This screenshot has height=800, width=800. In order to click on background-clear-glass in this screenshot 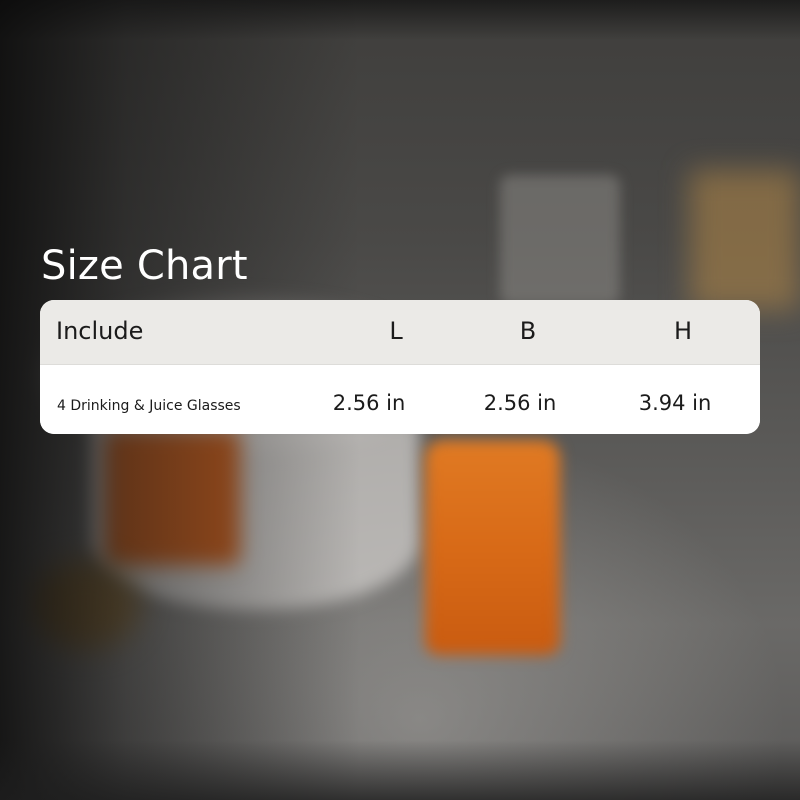, I will do `click(560, 240)`.